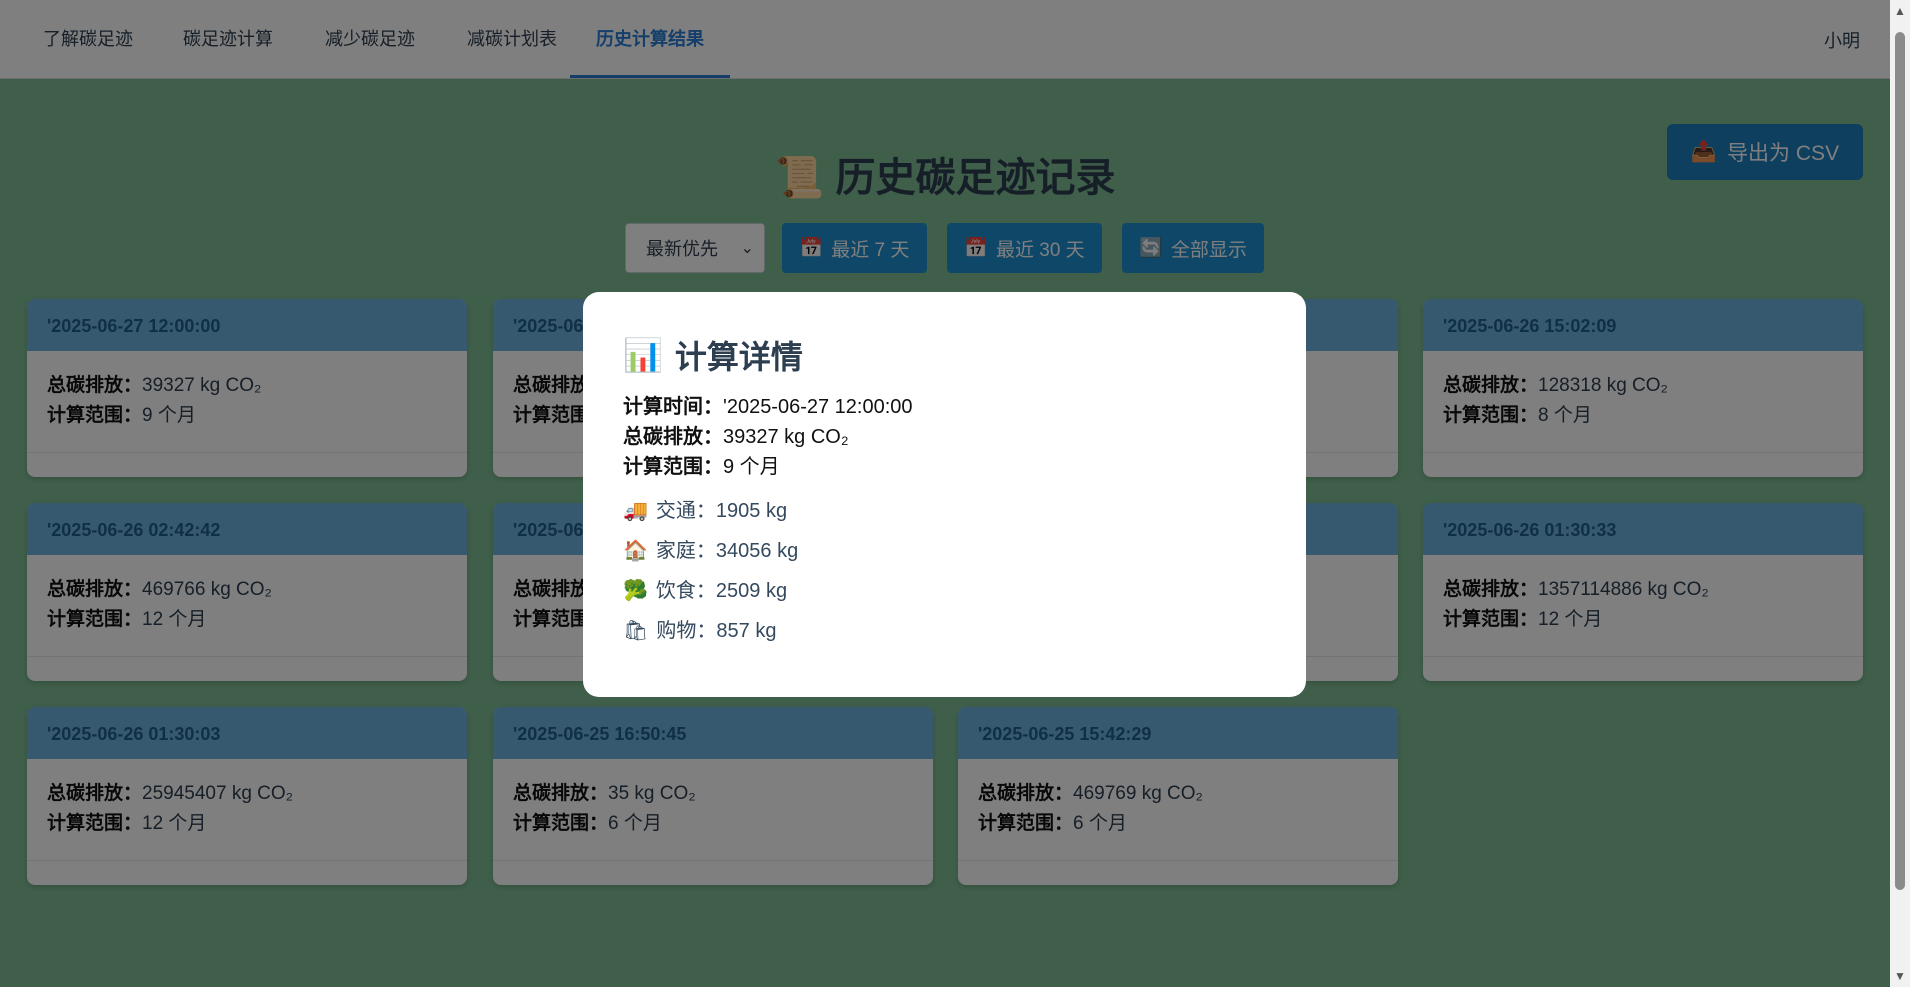  Describe the element at coordinates (673, 407) in the screenshot. I see `time-label: 计算时间：` at that location.